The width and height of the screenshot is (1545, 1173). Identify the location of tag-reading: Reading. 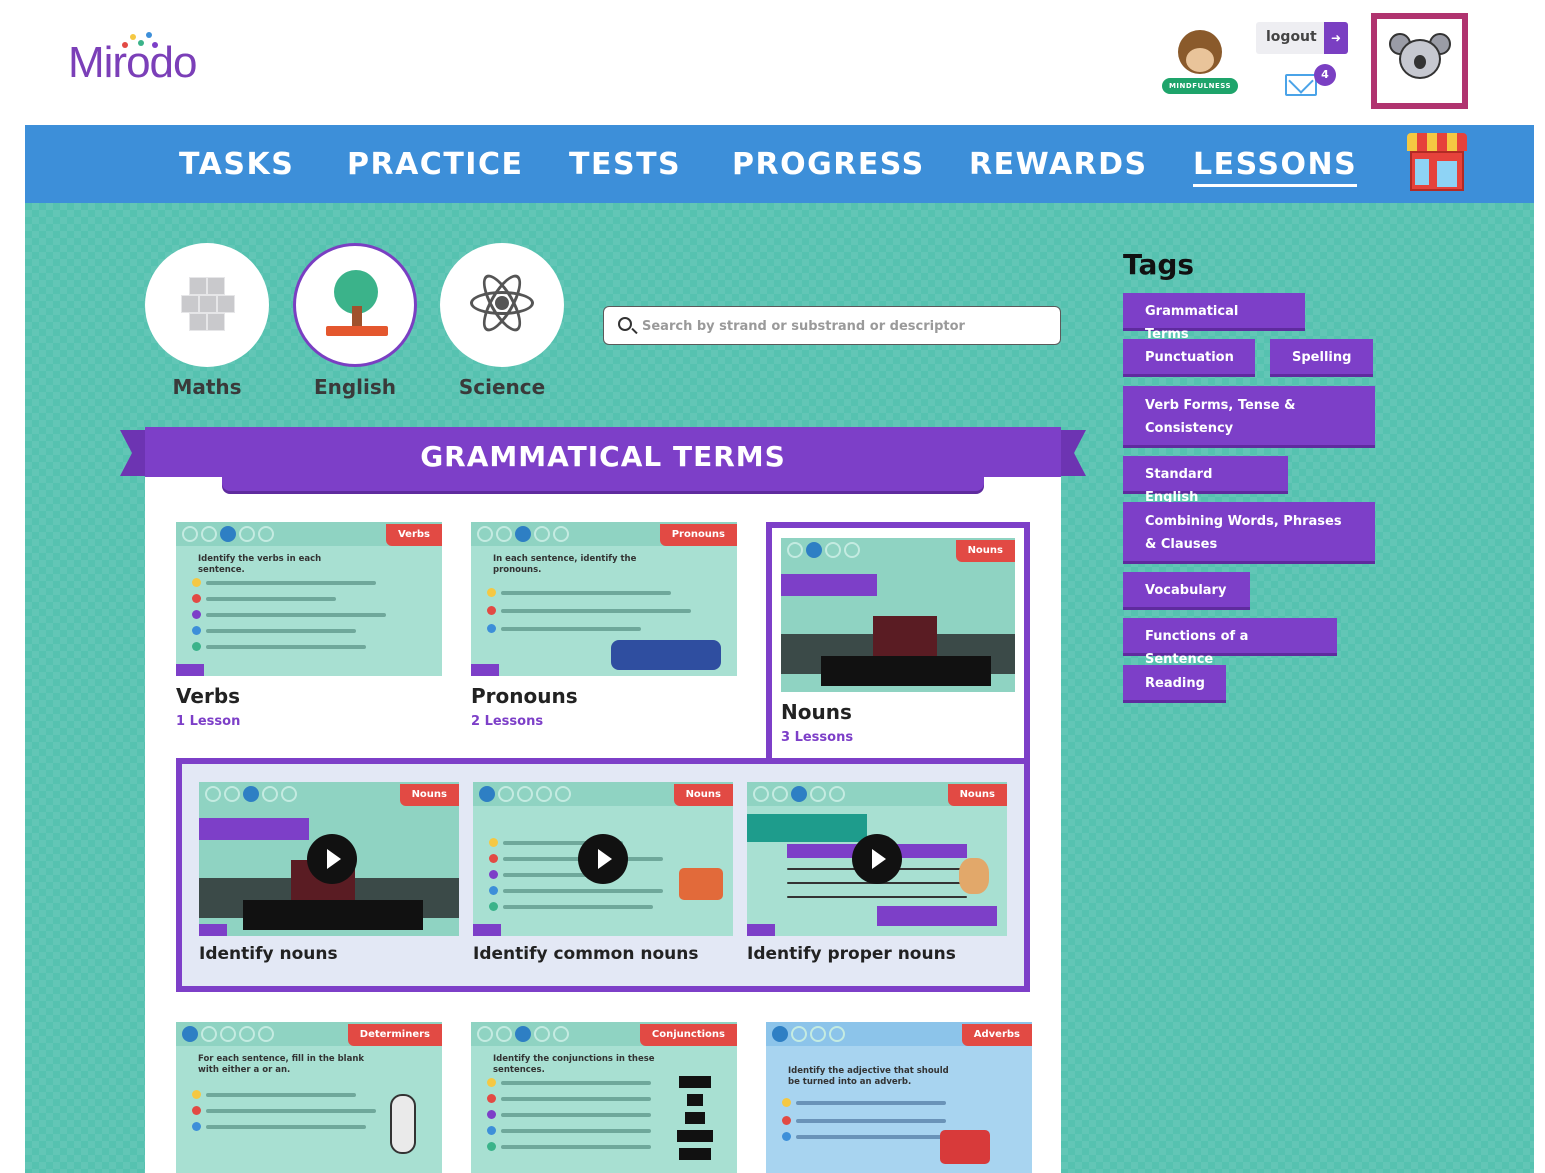
(1174, 684).